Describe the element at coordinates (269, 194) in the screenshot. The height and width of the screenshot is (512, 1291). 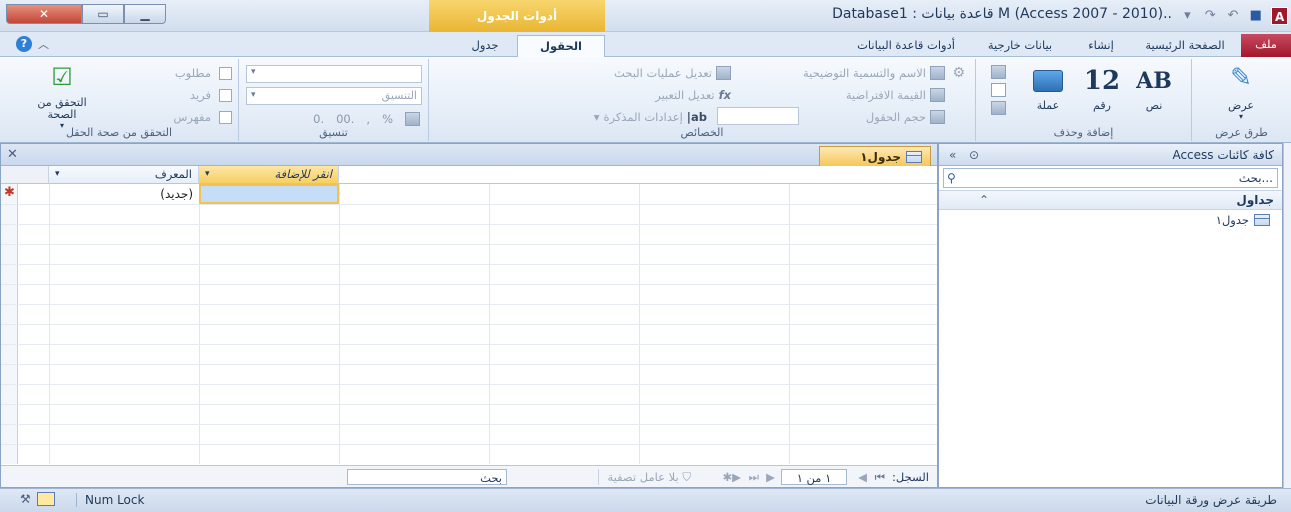
I see `active-cell` at that location.